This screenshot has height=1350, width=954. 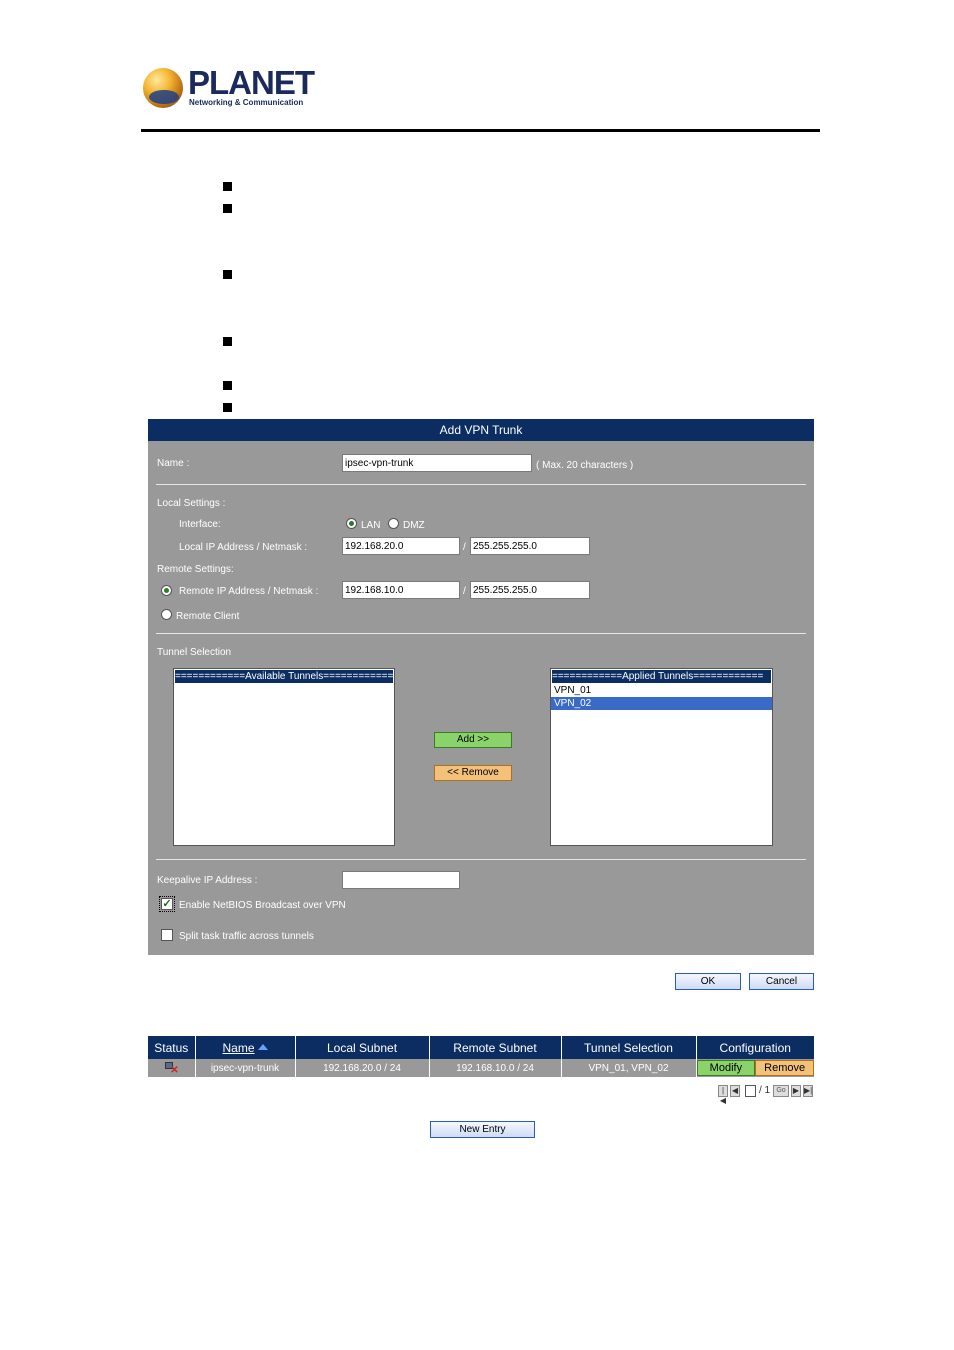 What do you see at coordinates (495, 1047) in the screenshot?
I see `col-remote-subnet: Remote Subnet` at bounding box center [495, 1047].